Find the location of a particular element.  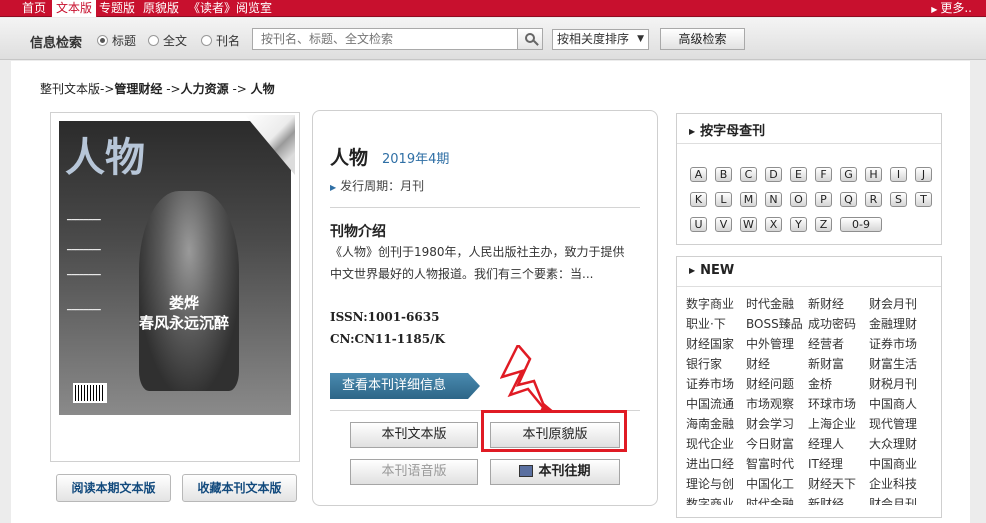

letter-button: N is located at coordinates (773, 199).